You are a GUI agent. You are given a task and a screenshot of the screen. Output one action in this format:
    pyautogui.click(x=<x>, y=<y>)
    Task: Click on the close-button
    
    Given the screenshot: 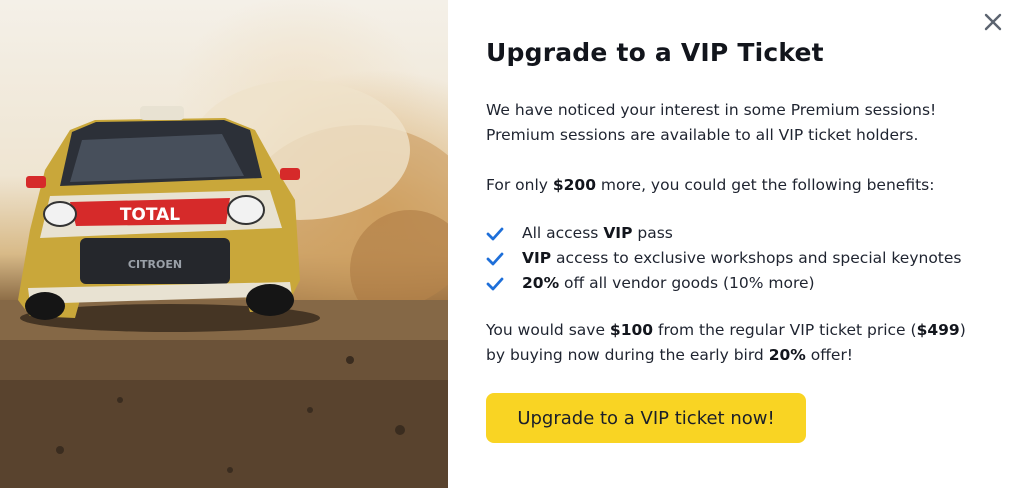 What is the action you would take?
    pyautogui.click(x=993, y=22)
    